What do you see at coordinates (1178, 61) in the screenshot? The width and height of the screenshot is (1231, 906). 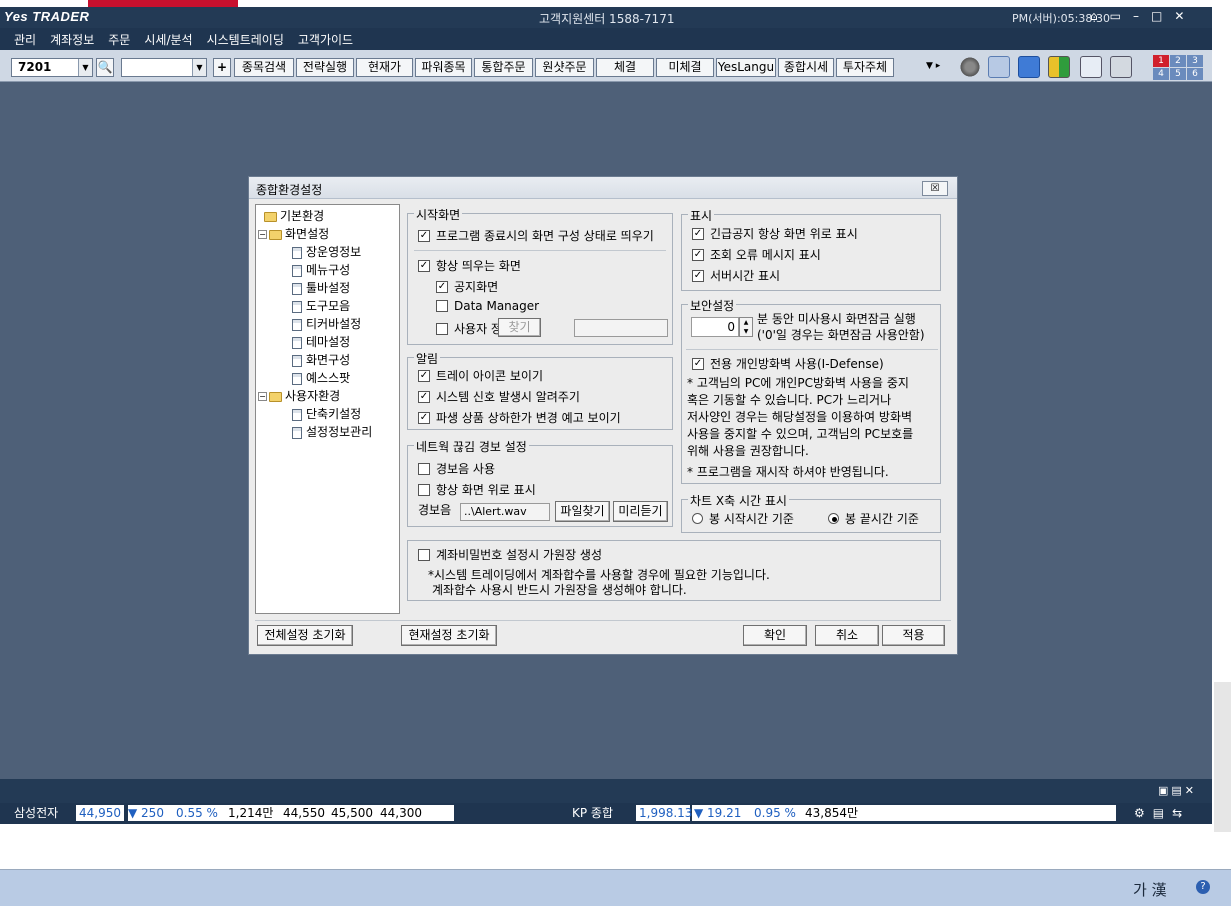 I see `screen-num-2: 2` at bounding box center [1178, 61].